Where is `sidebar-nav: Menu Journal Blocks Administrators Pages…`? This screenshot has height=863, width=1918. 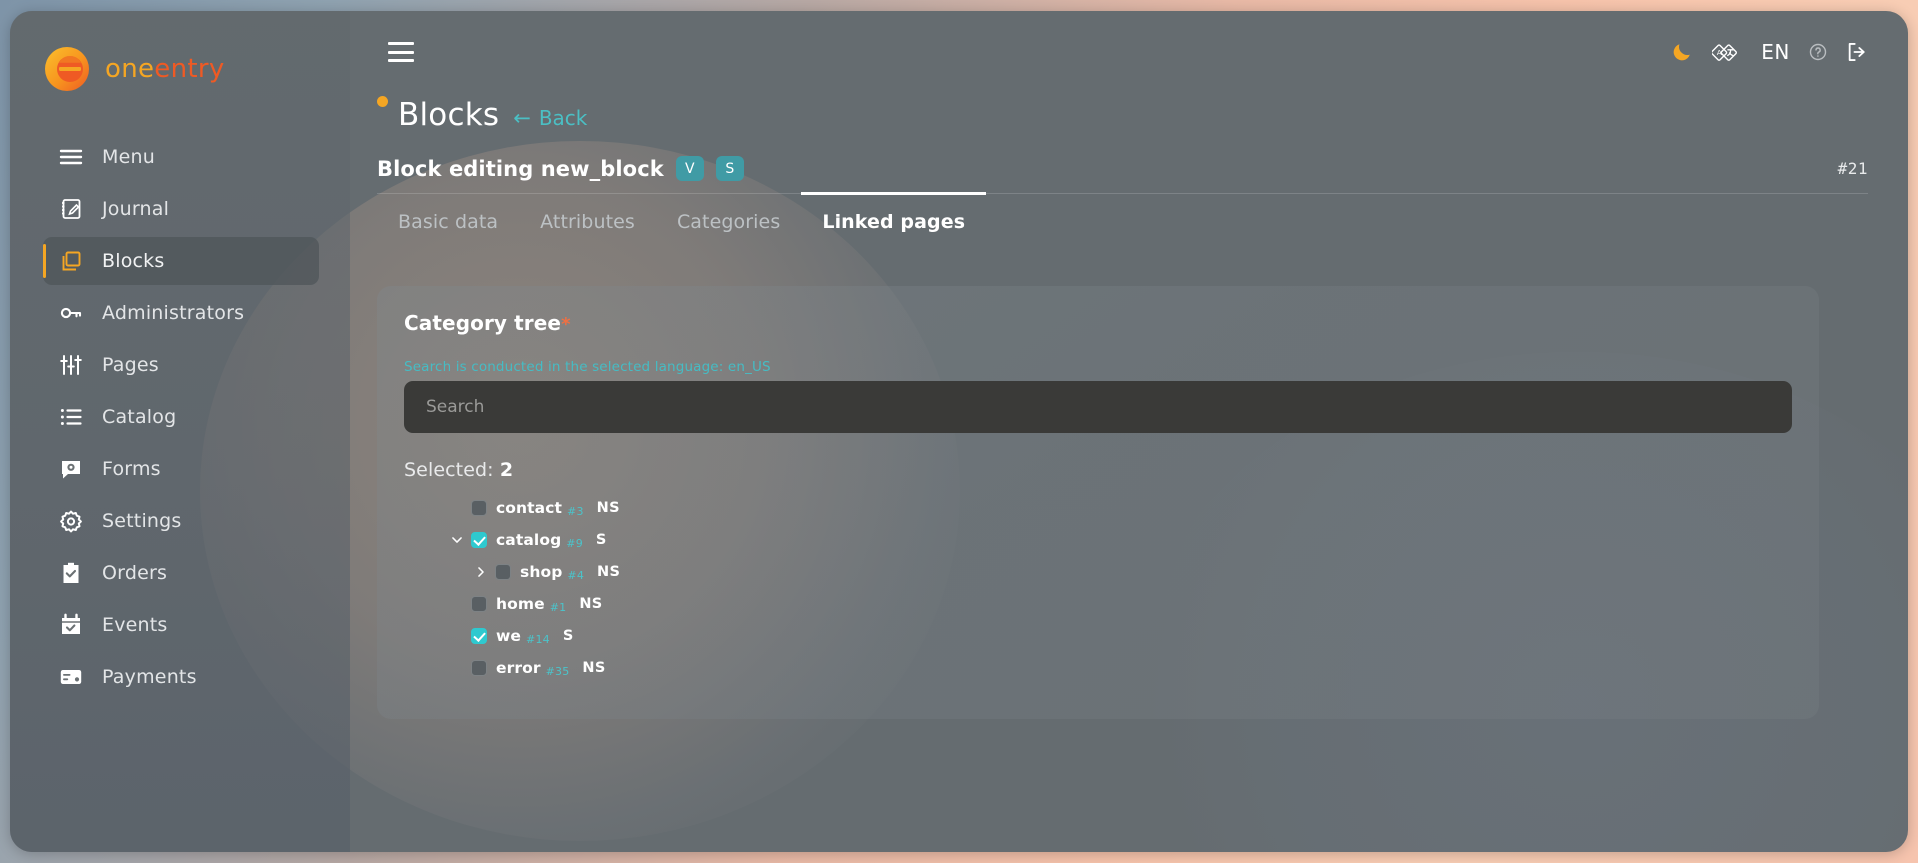
sidebar-nav: Menu Journal Blocks Administrators Pages… is located at coordinates (180, 417).